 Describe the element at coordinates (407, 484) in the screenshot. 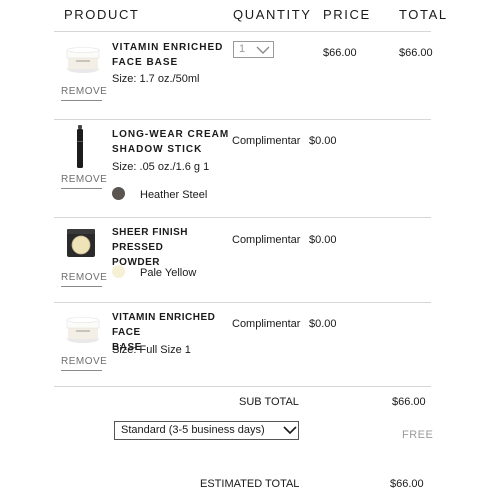

I see `estimated-total-value: $66.00` at that location.